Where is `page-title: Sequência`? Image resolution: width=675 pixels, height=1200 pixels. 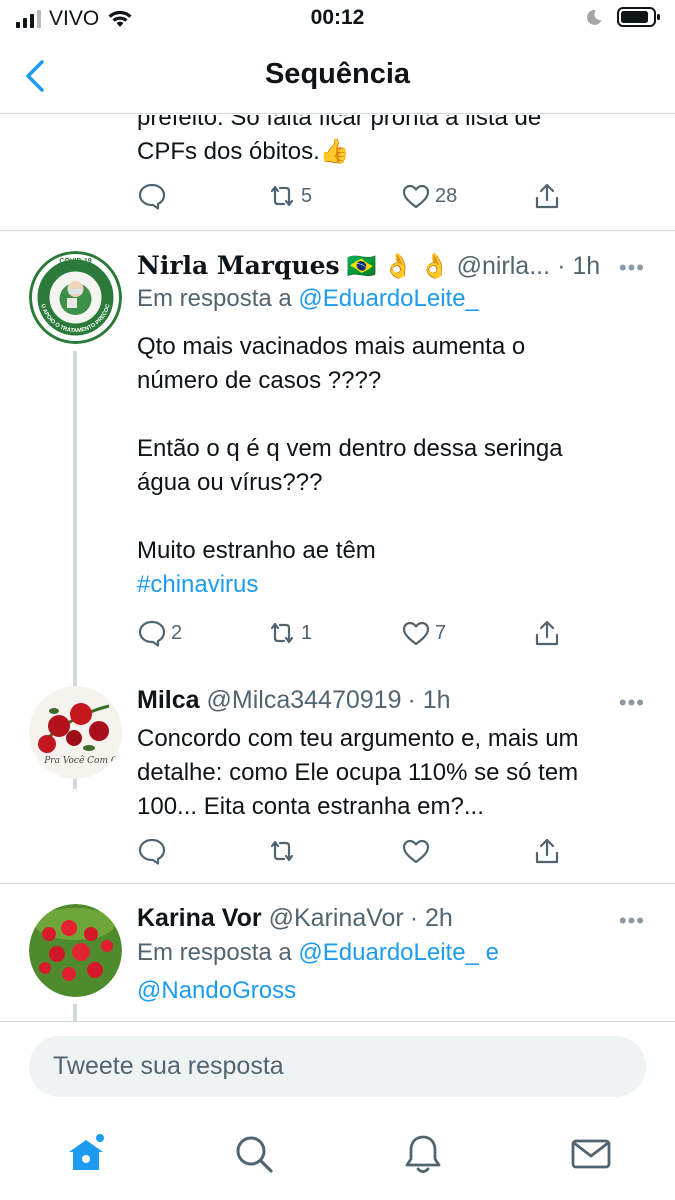
page-title: Sequência is located at coordinates (337, 74).